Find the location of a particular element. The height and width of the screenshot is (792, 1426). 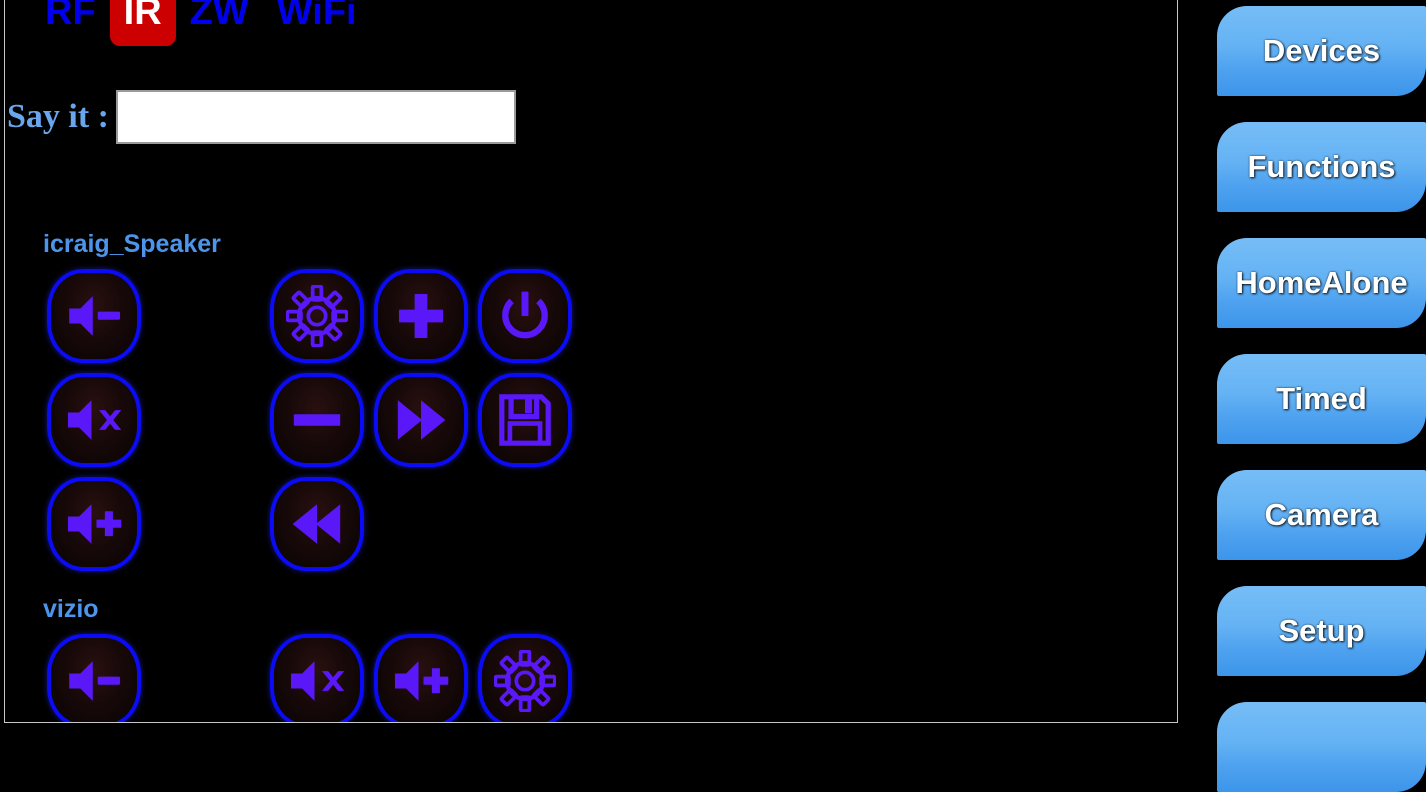

sidebar-button-label: Devices is located at coordinates (1321, 50).